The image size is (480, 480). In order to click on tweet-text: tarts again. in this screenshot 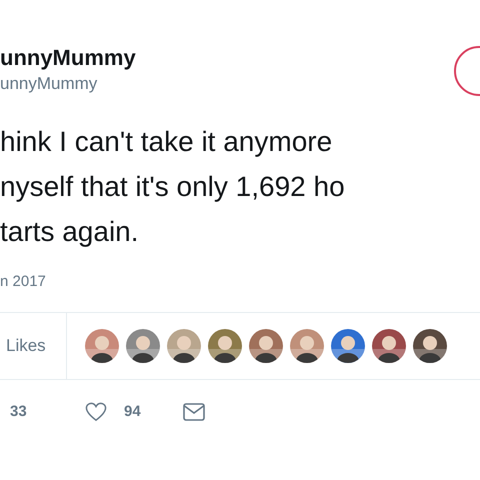, I will do `click(69, 232)`.